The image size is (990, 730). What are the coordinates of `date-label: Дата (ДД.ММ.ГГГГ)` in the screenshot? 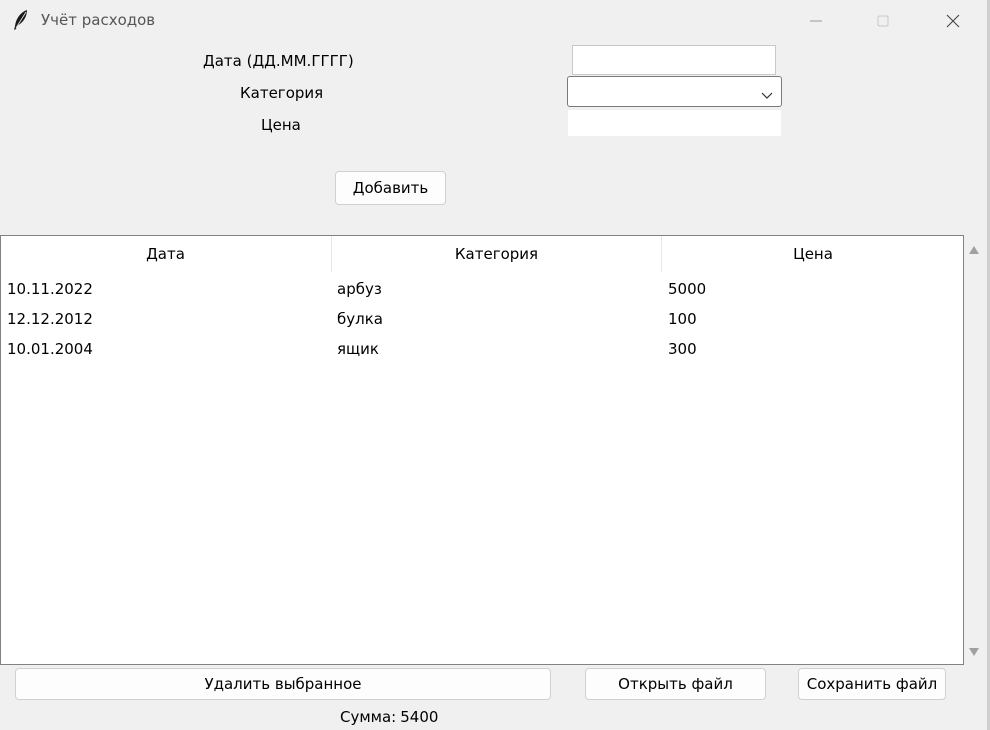 It's located at (278, 61).